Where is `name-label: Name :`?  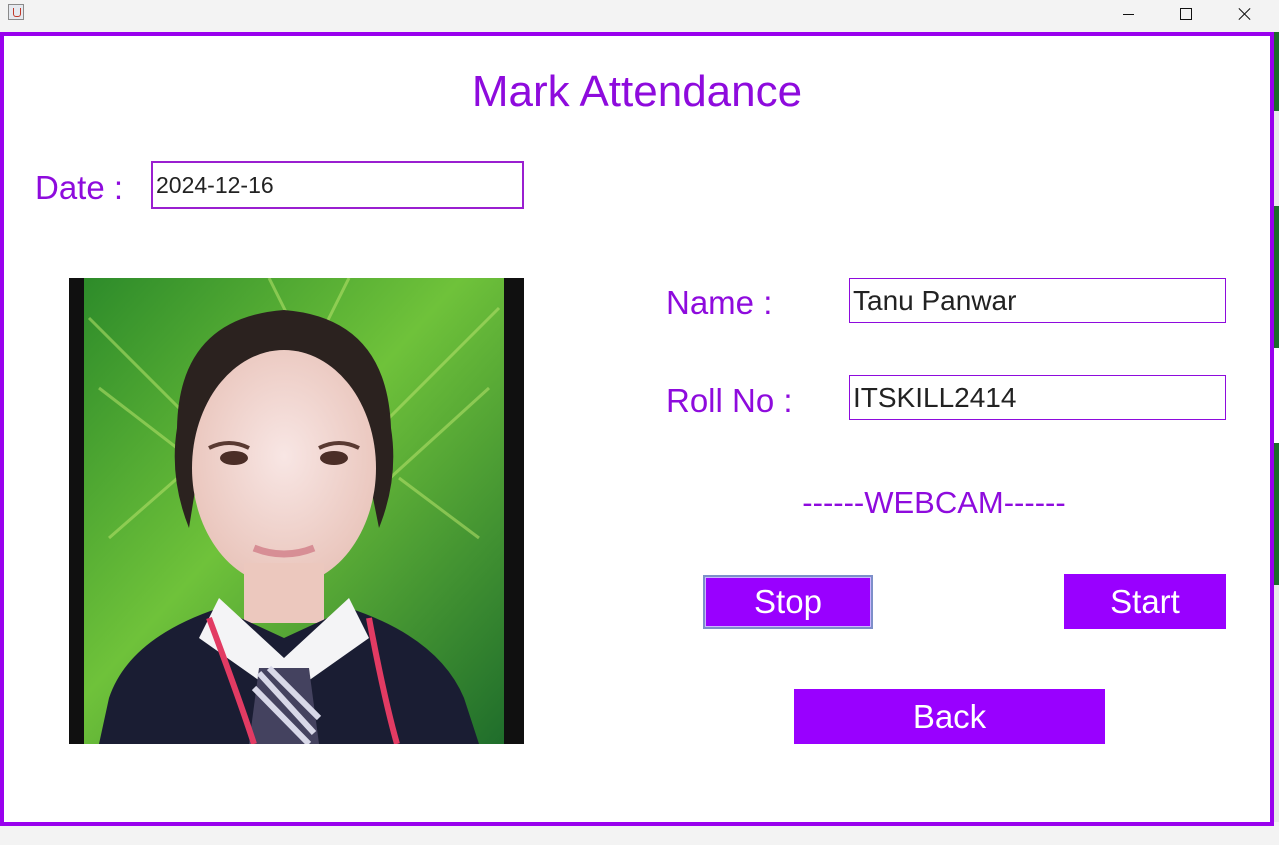
name-label: Name : is located at coordinates (719, 302).